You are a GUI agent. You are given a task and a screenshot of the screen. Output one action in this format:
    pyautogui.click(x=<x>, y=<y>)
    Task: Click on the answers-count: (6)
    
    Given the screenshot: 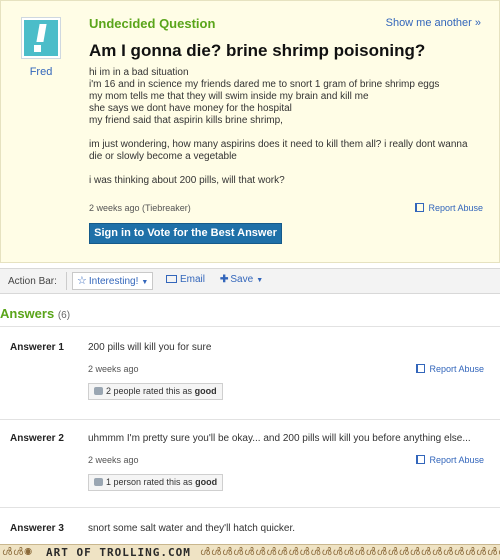 What is the action you would take?
    pyautogui.click(x=64, y=315)
    